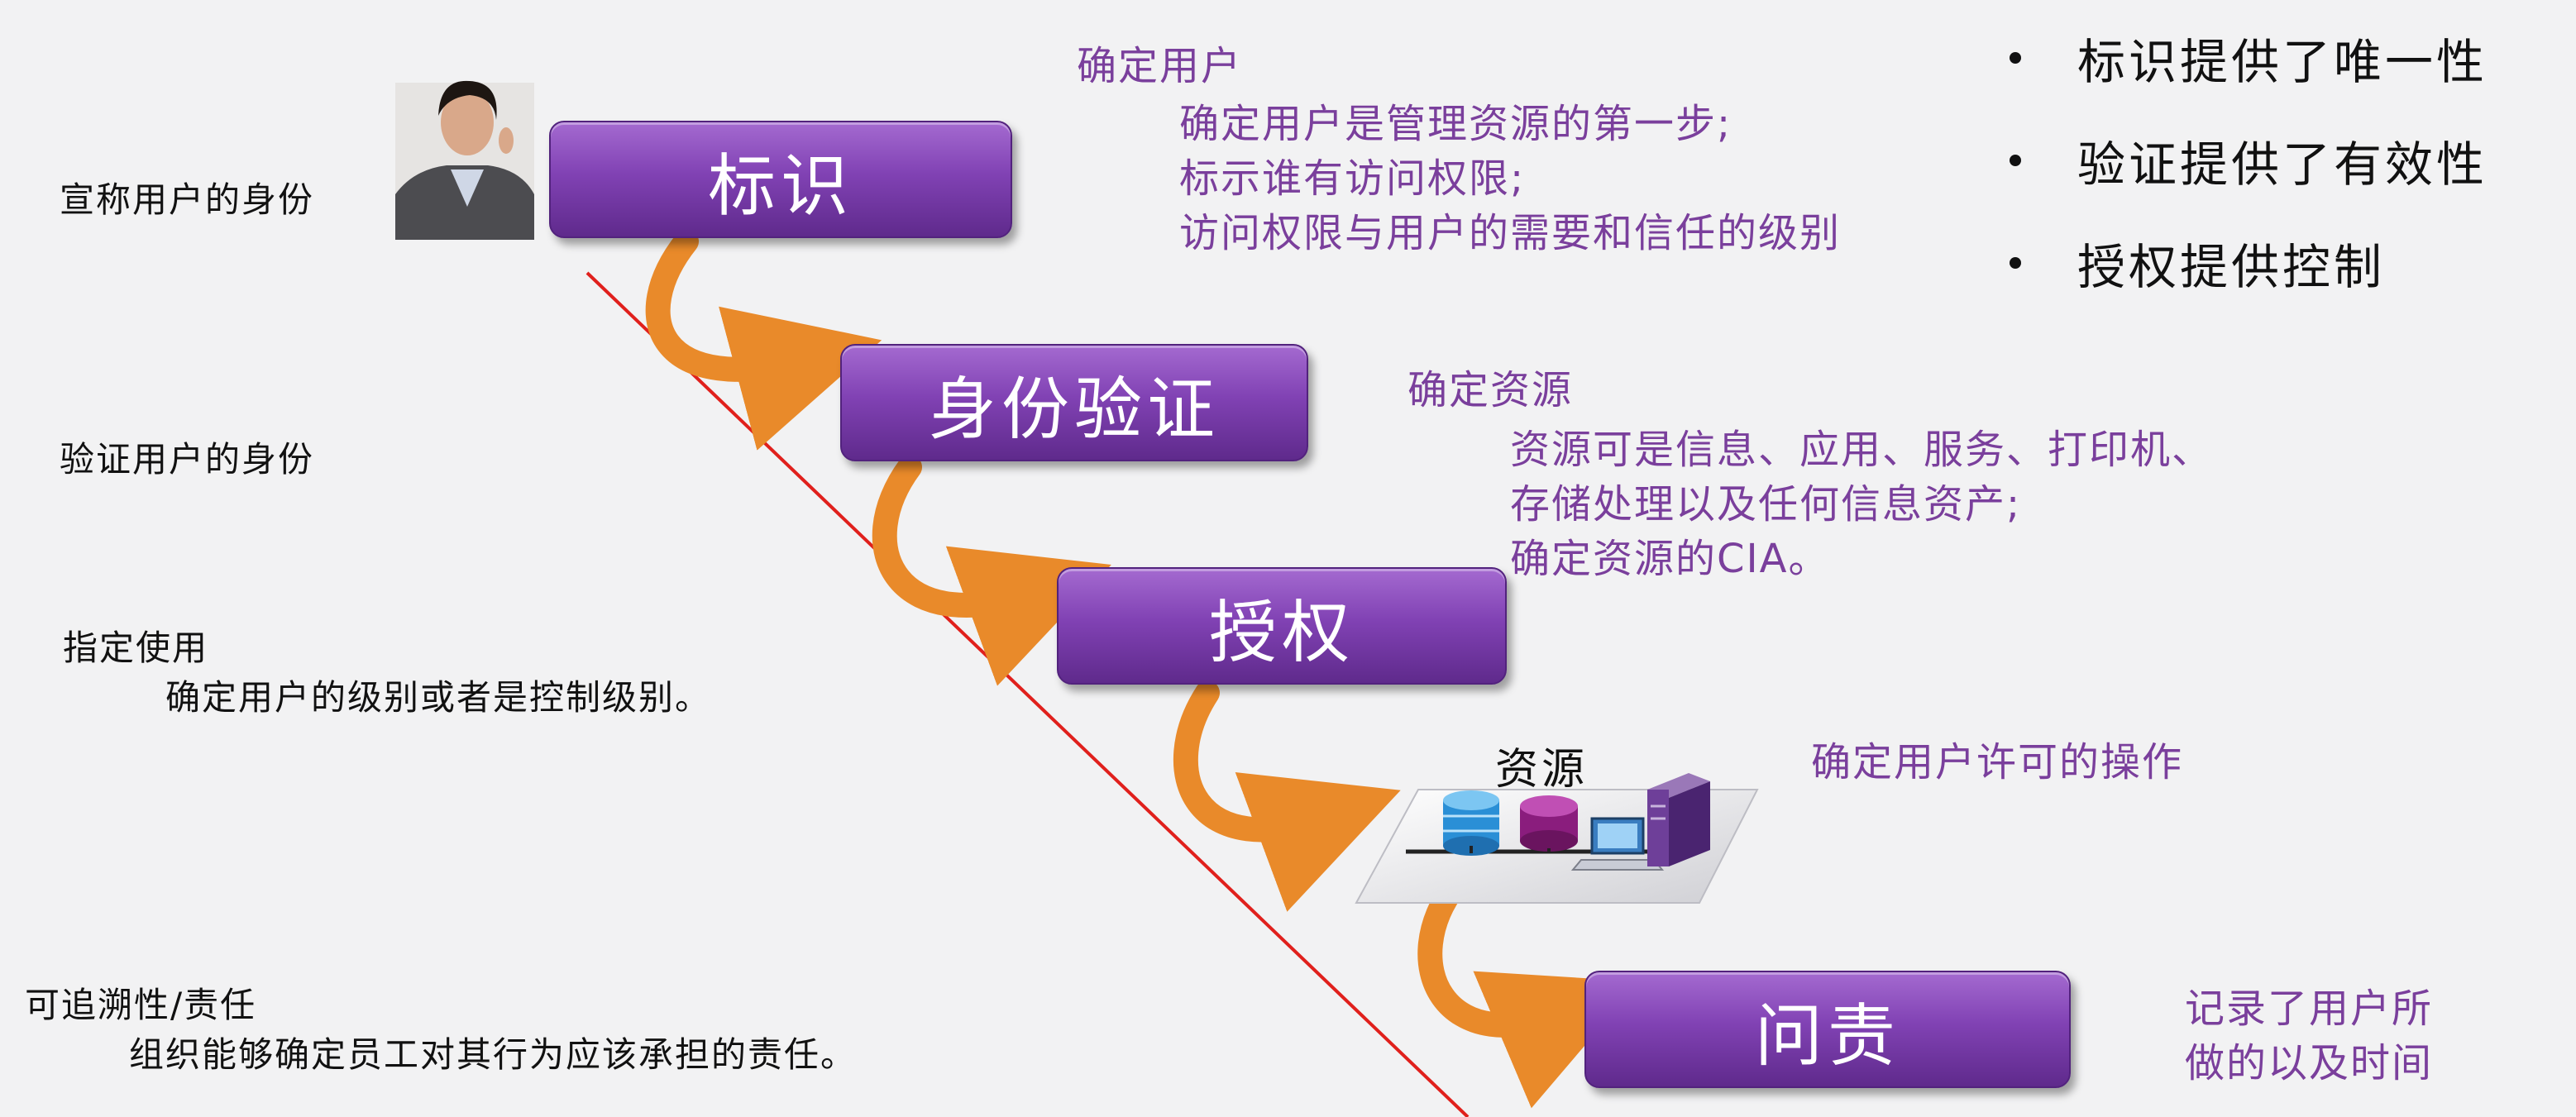  I want to click on note-operation: 确定用户许可的操作, so click(1997, 762).